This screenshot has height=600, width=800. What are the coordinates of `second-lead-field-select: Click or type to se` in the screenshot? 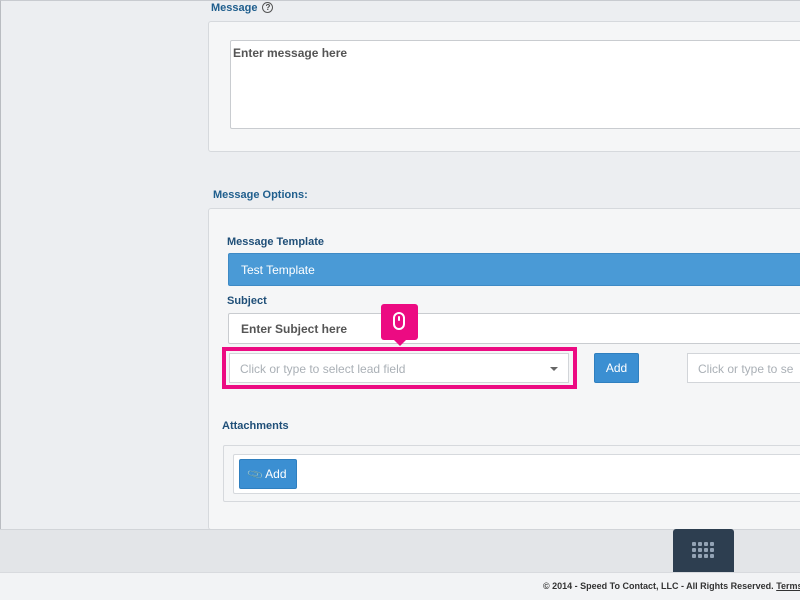 It's located at (743, 368).